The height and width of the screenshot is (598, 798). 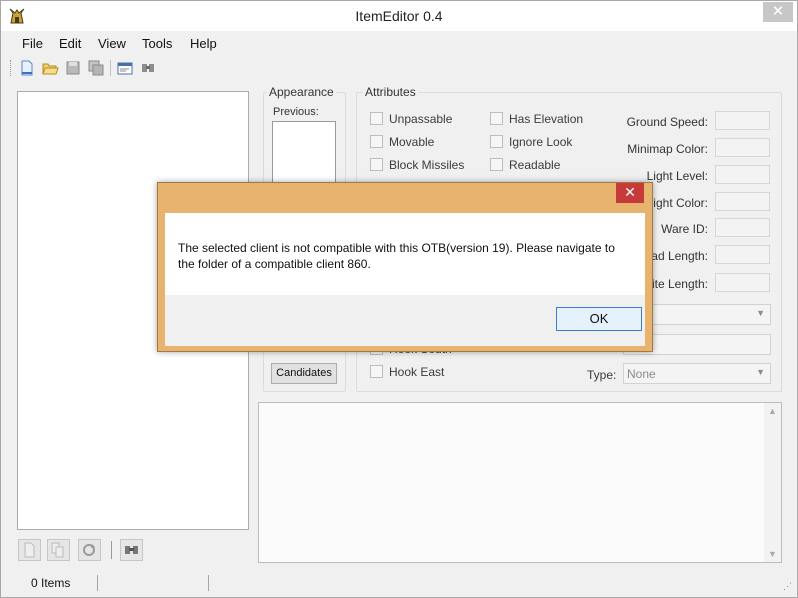 What do you see at coordinates (412, 142) in the screenshot?
I see `movable-label: Movable` at bounding box center [412, 142].